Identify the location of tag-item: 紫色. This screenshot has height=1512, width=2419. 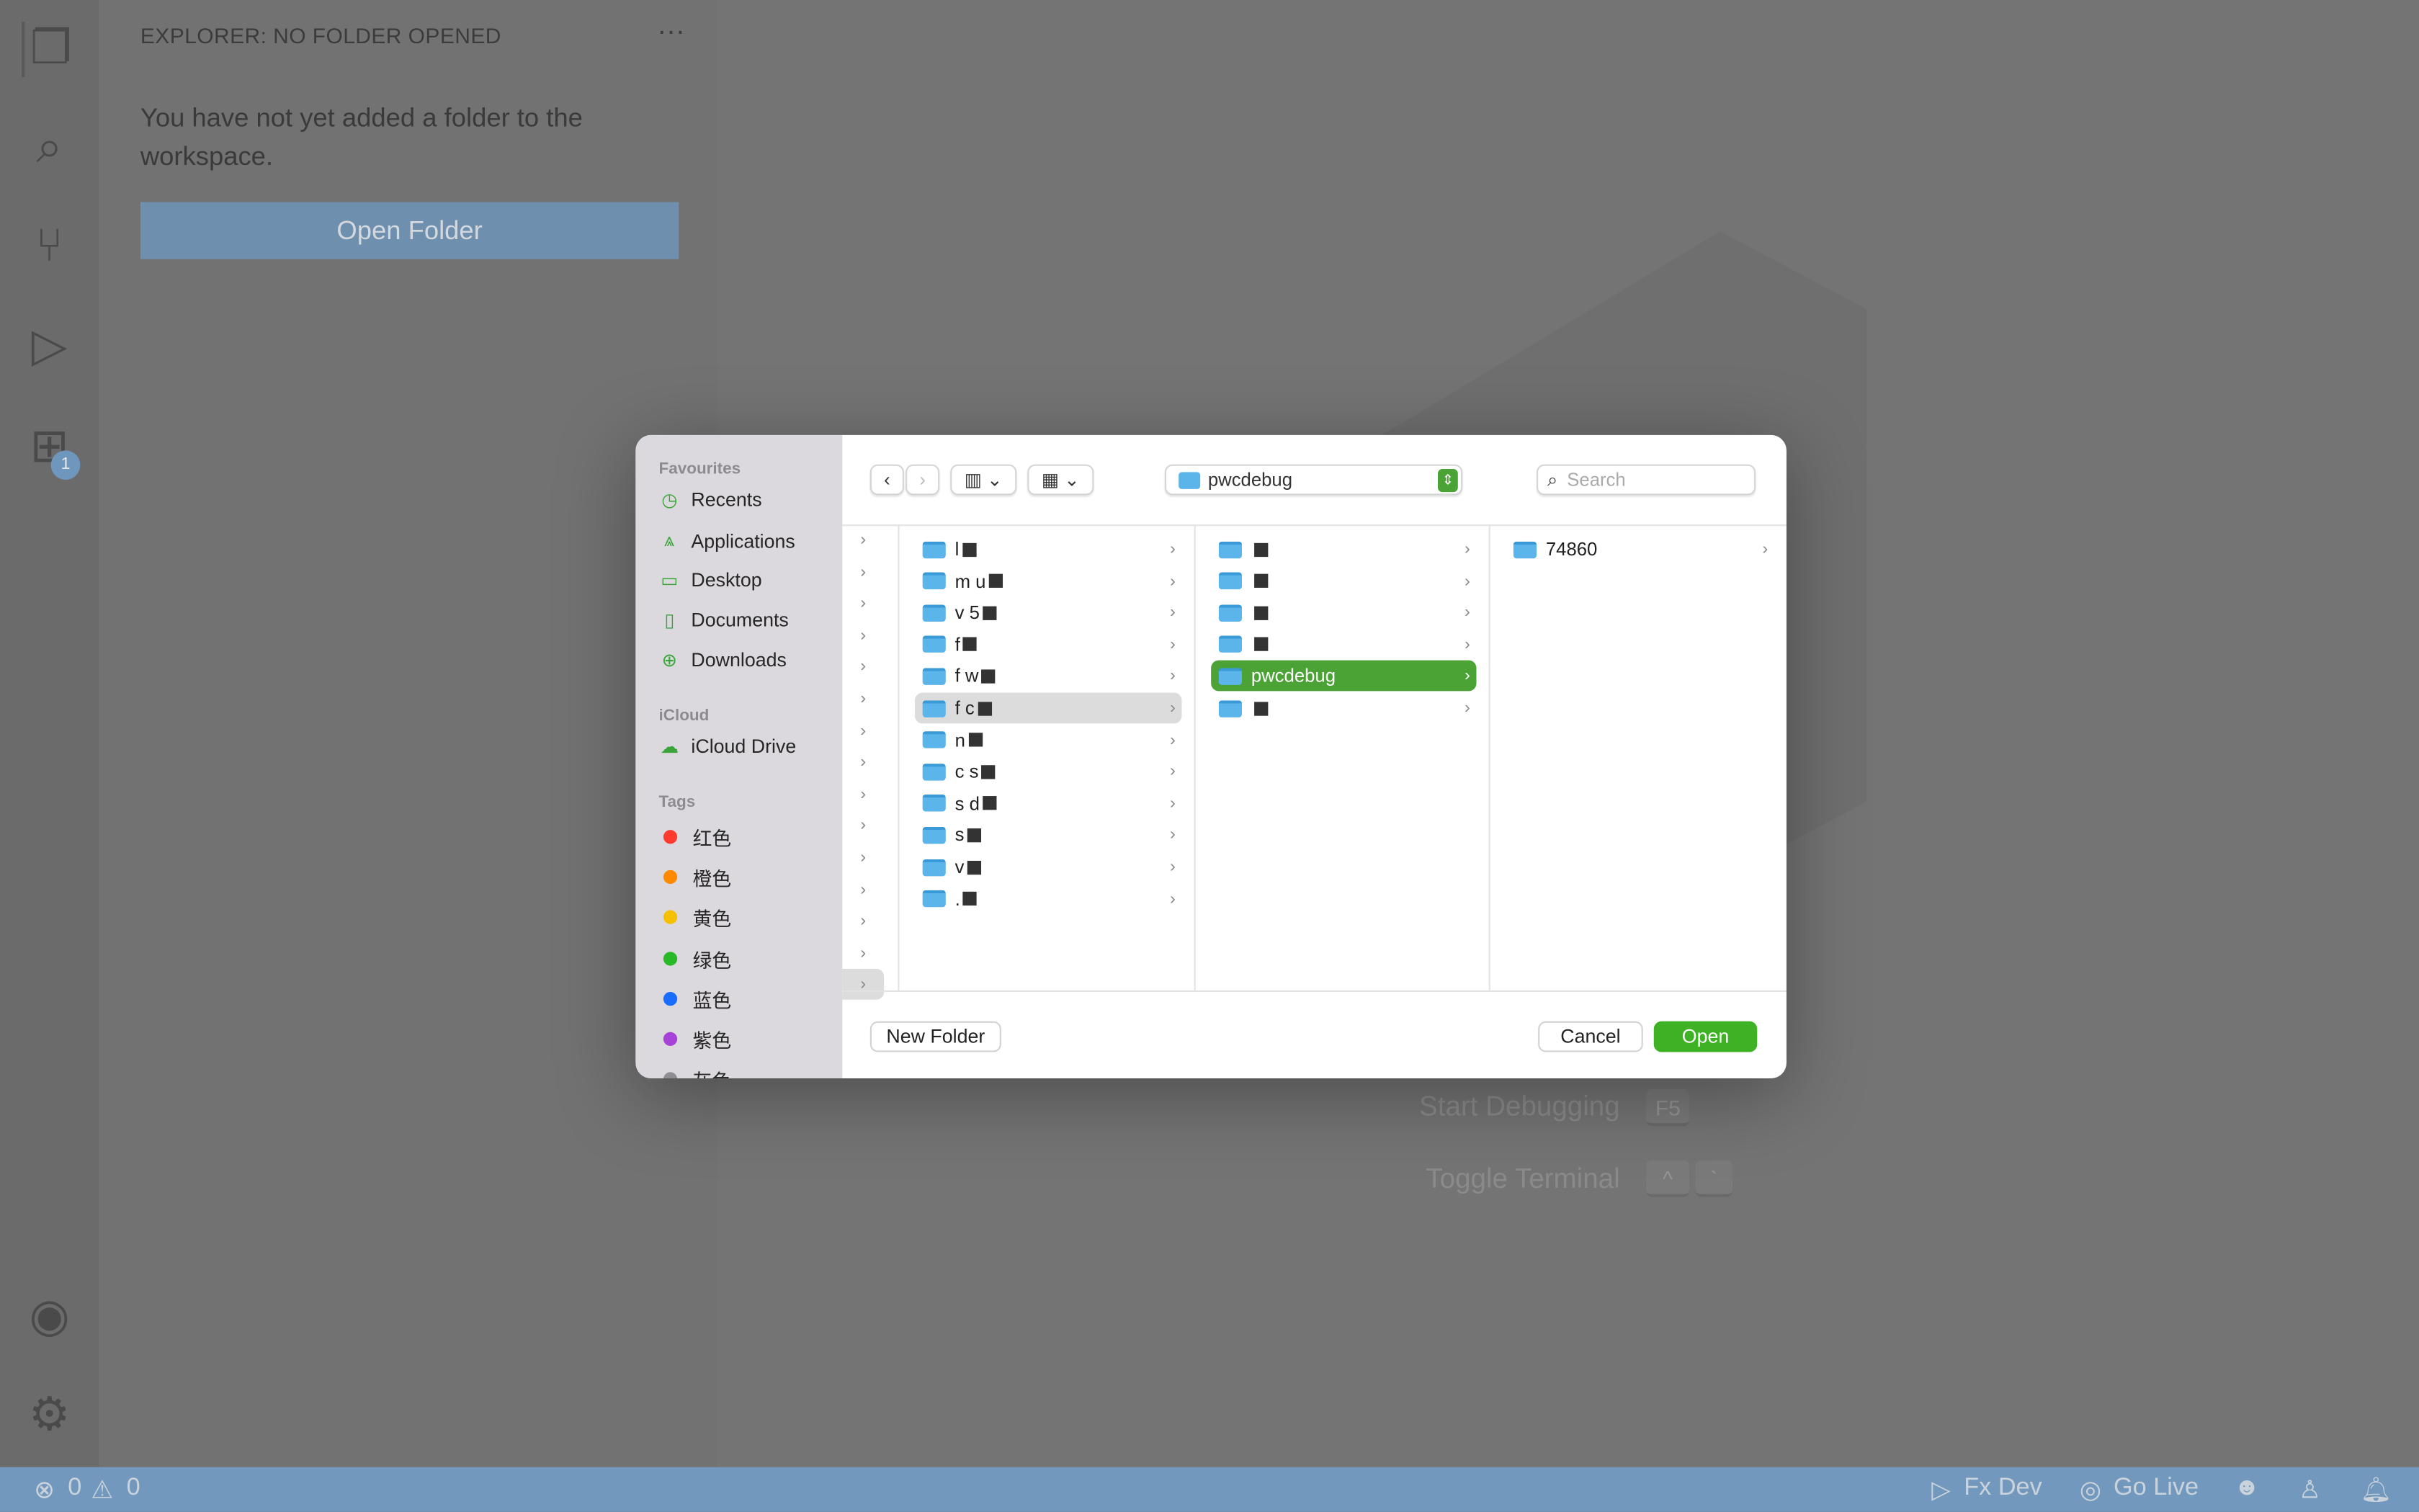
(694, 1039).